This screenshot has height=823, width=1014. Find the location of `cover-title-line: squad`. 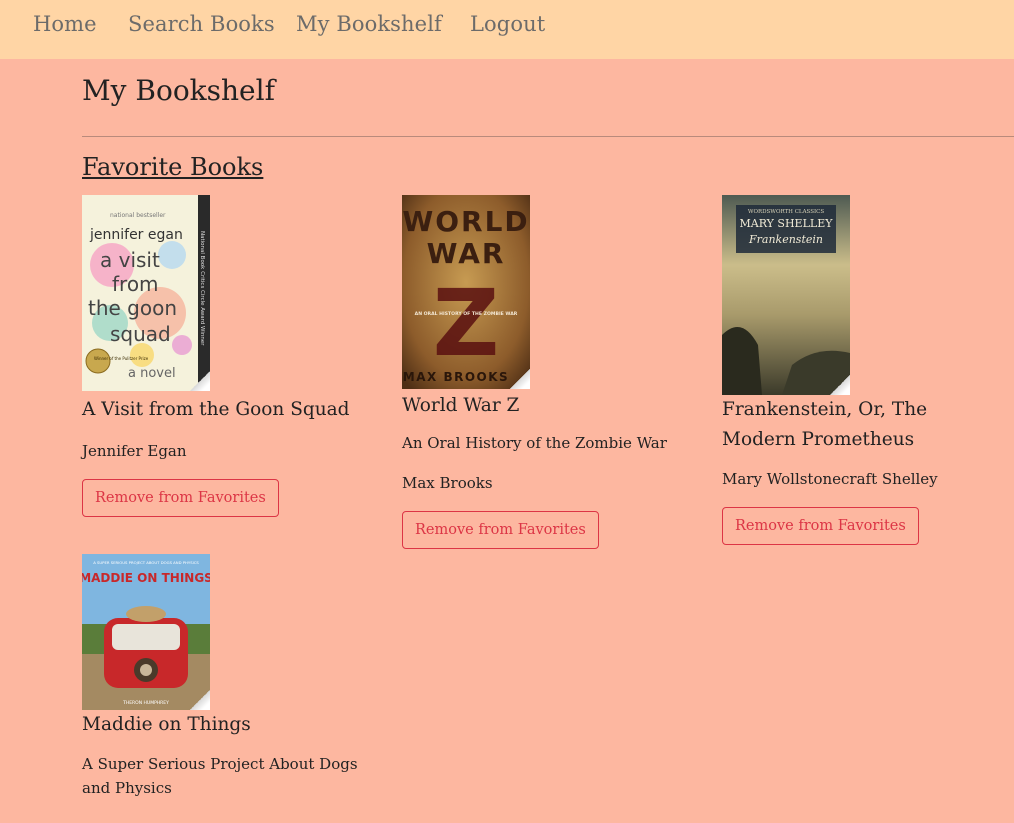

cover-title-line: squad is located at coordinates (140, 334).